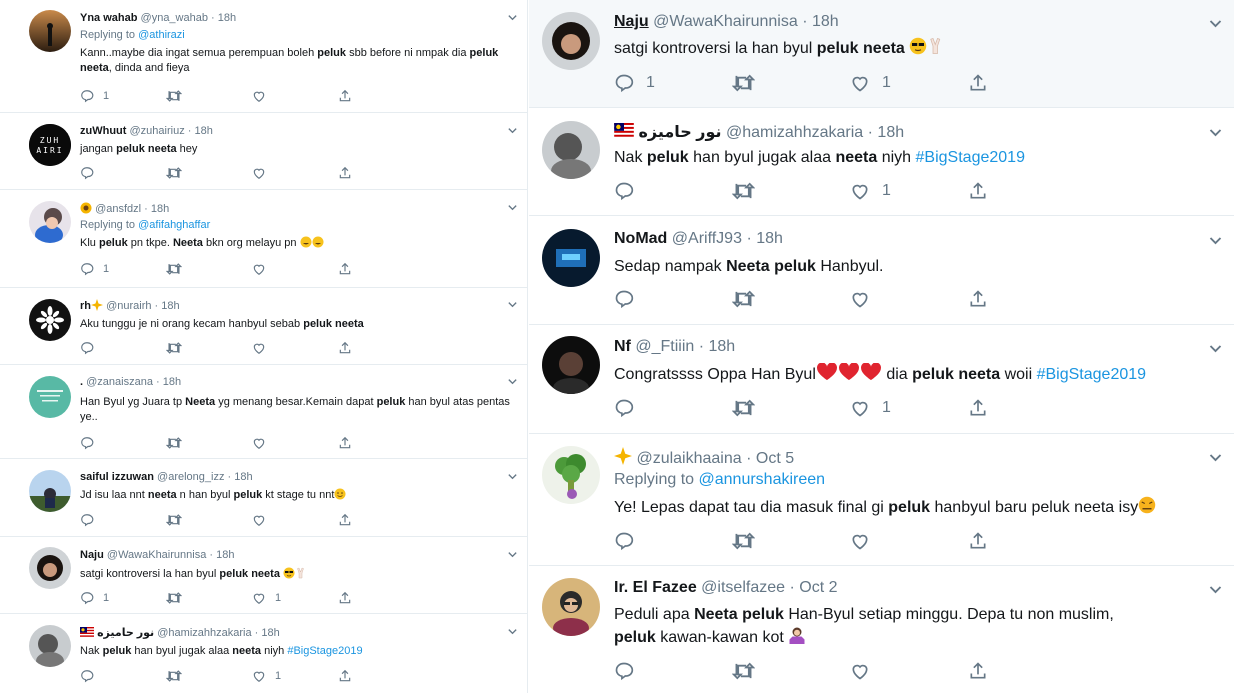 The width and height of the screenshot is (1259, 693). What do you see at coordinates (655, 587) in the screenshot?
I see `display-name: Ir. El Fazee` at bounding box center [655, 587].